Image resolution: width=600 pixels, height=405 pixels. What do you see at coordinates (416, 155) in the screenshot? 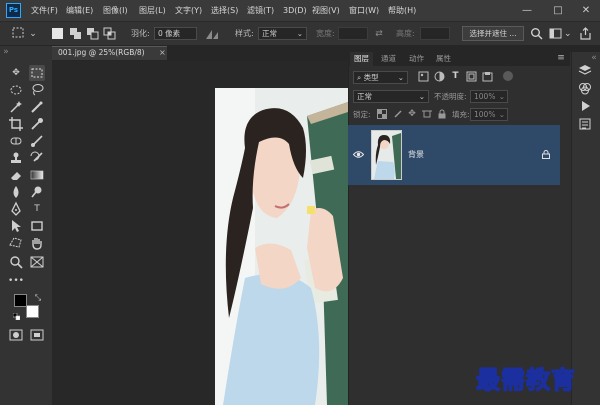
I see `layer-name: 背景` at bounding box center [416, 155].